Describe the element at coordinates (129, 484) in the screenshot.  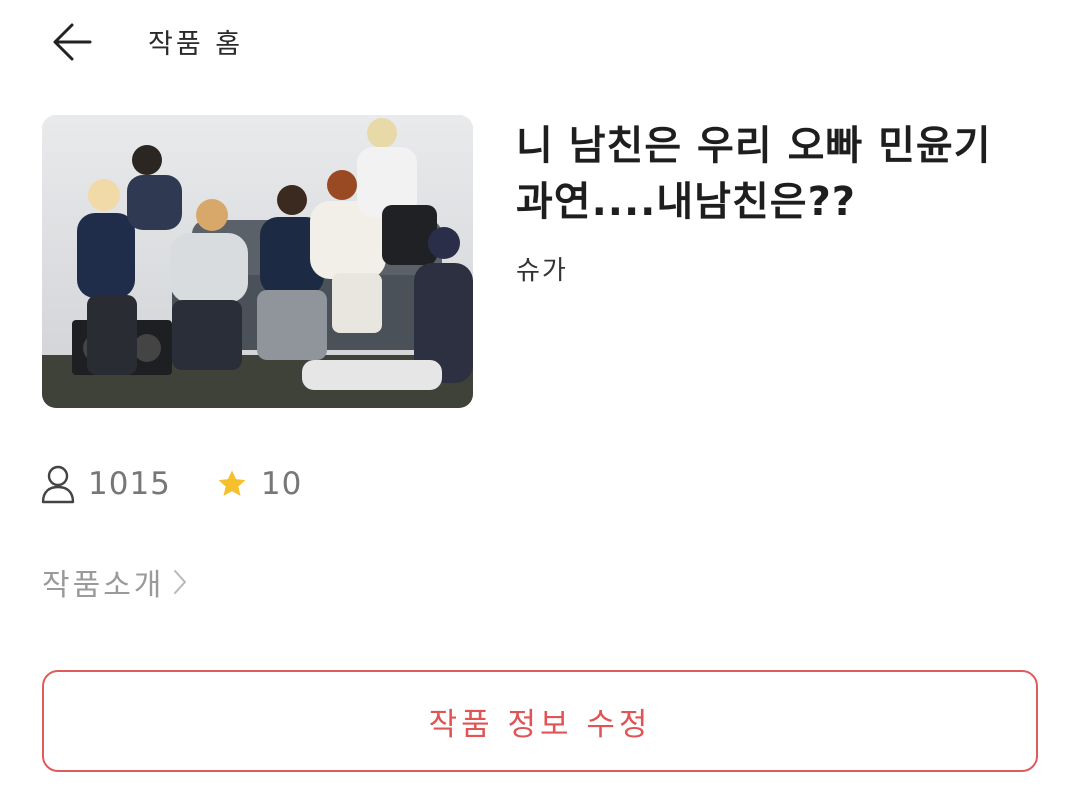
I see `view-count-value: 1015` at that location.